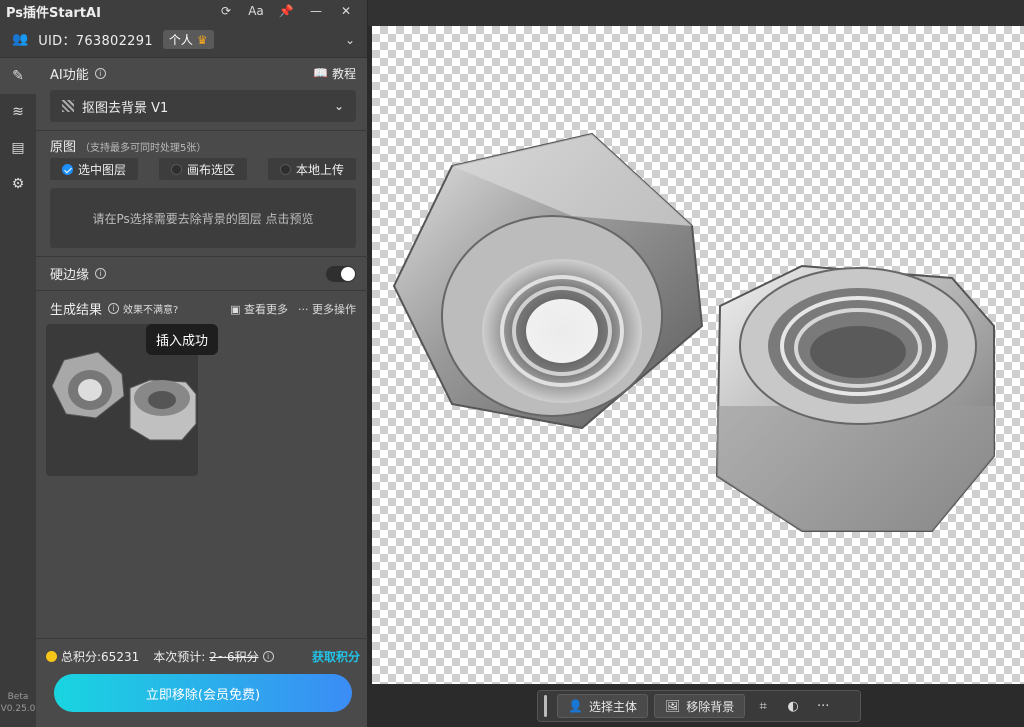  What do you see at coordinates (53, 13) in the screenshot?
I see `panel-title: Ps插件StartAI` at bounding box center [53, 13].